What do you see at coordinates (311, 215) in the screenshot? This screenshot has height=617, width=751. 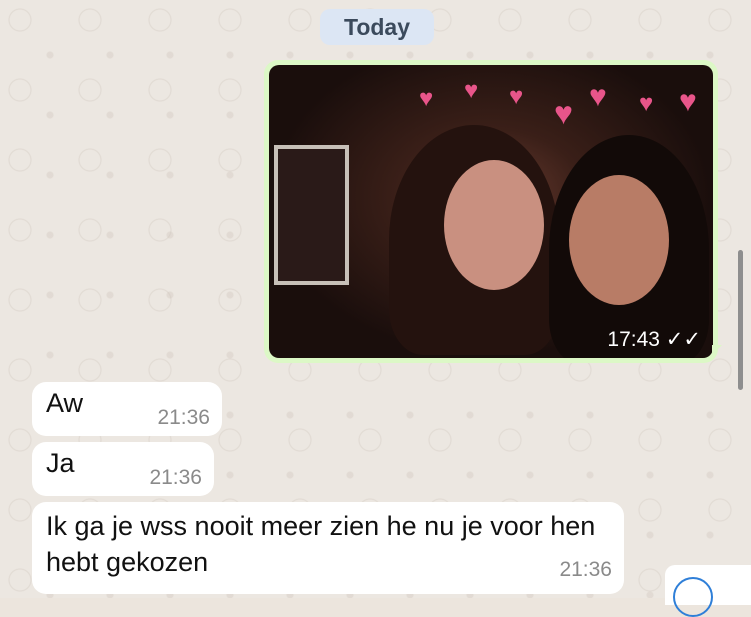 I see `background-shelf` at bounding box center [311, 215].